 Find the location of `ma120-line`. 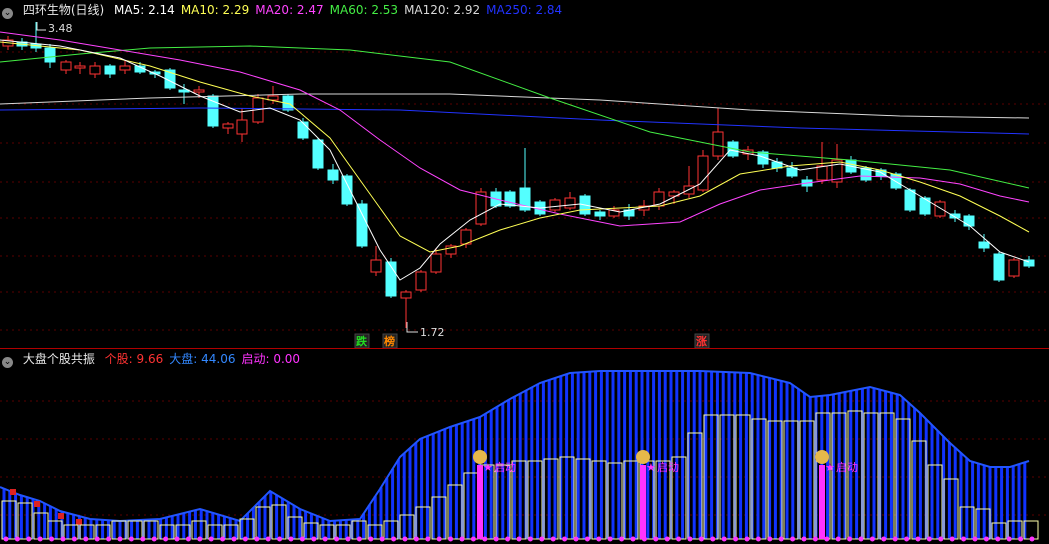

ma120-line is located at coordinates (515, 106).